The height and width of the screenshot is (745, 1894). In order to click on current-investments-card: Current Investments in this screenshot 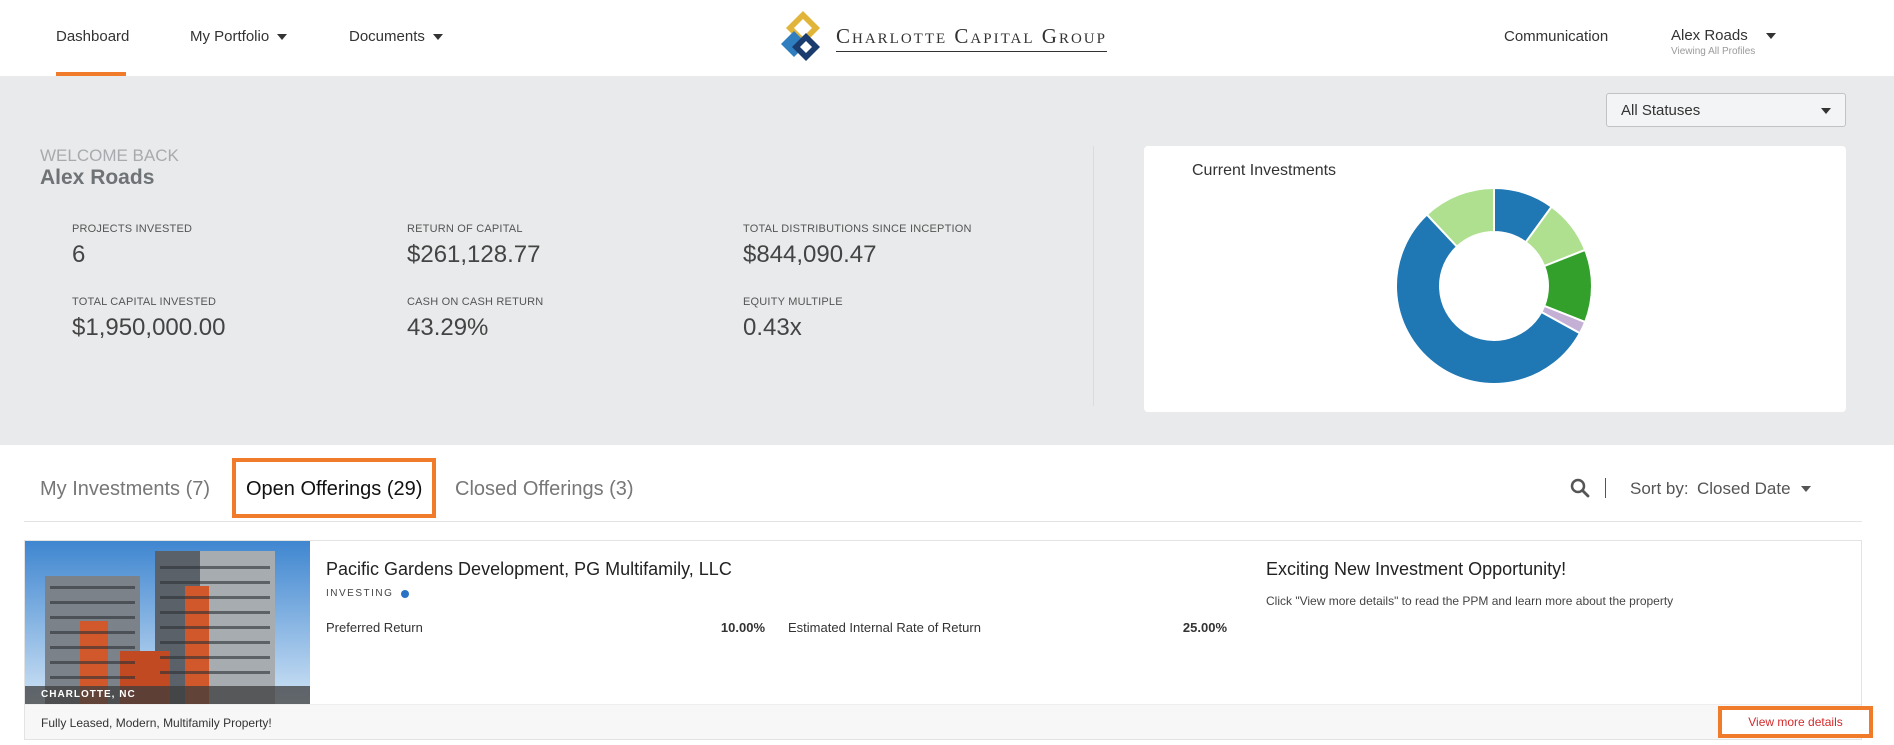, I will do `click(1495, 279)`.